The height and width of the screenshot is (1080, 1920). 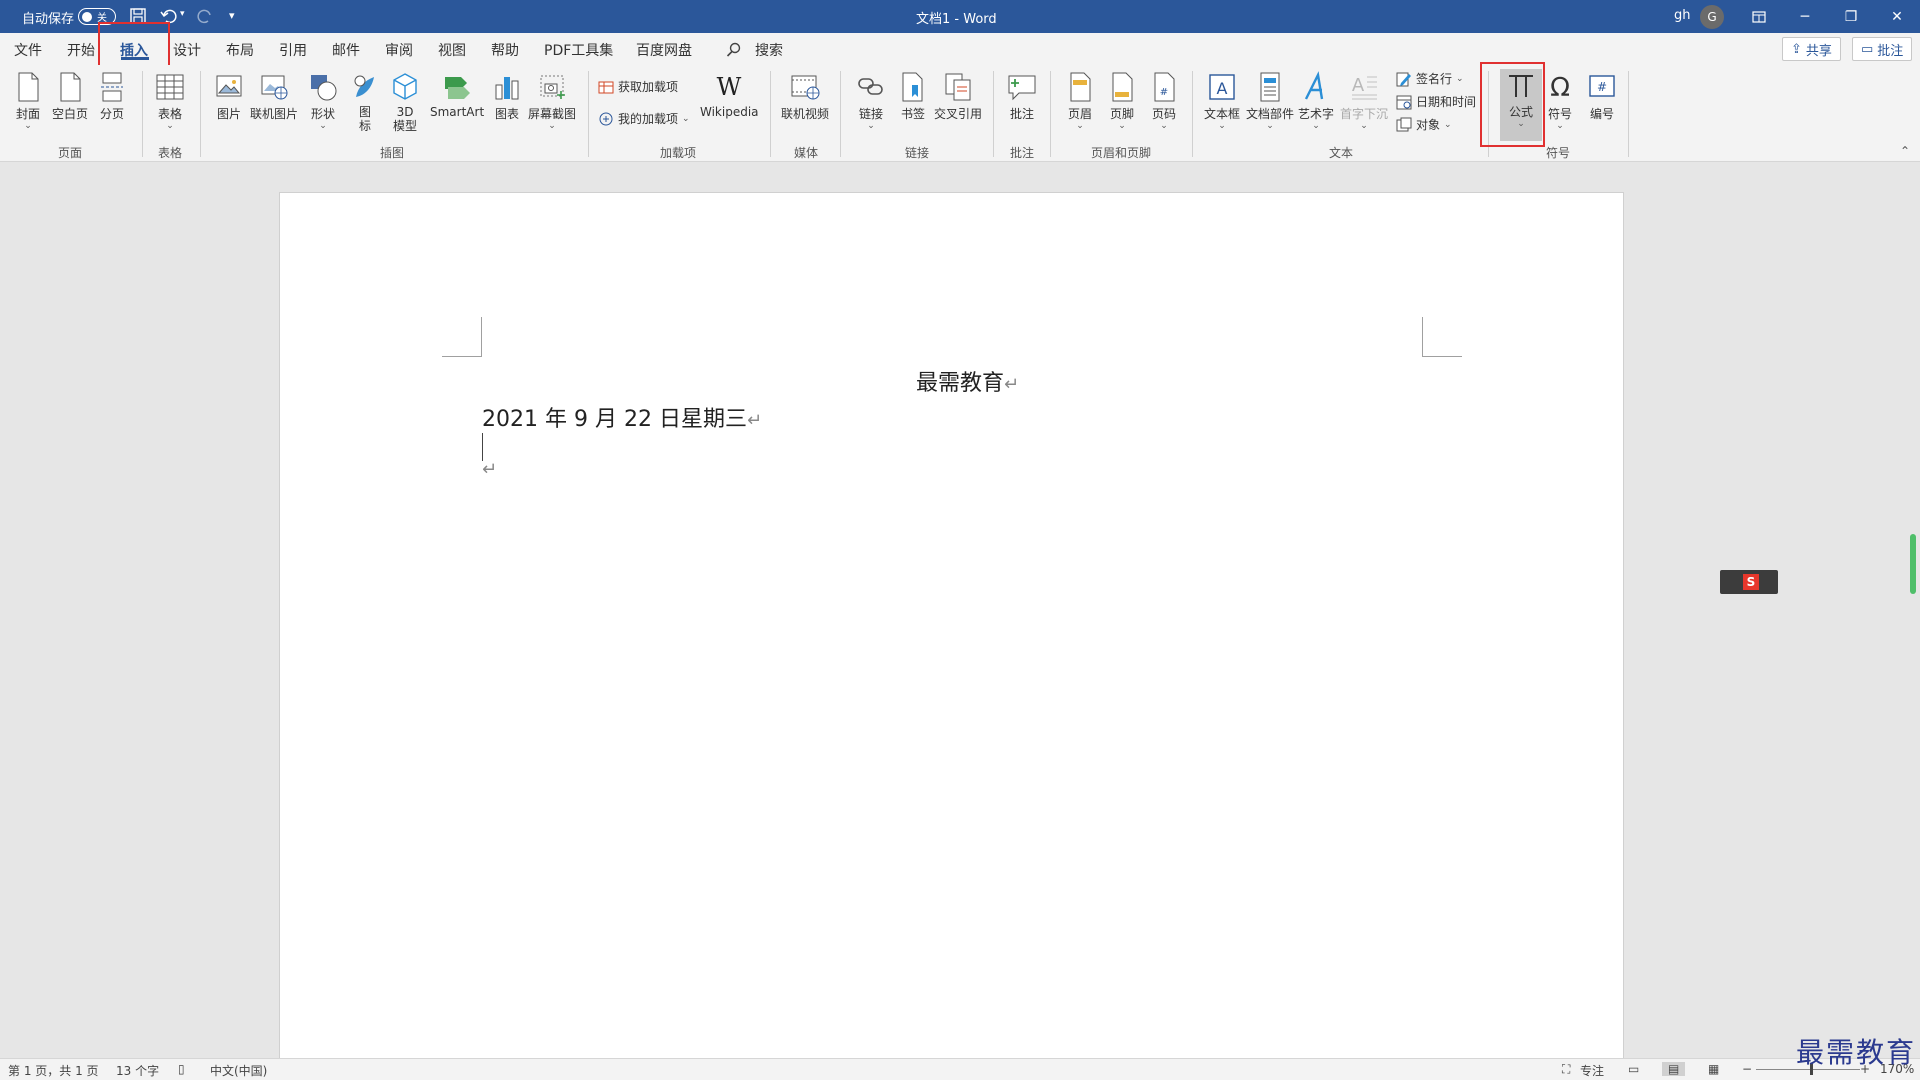 I want to click on quick-parts-button: 文档部件 ⌄, so click(x=1270, y=101).